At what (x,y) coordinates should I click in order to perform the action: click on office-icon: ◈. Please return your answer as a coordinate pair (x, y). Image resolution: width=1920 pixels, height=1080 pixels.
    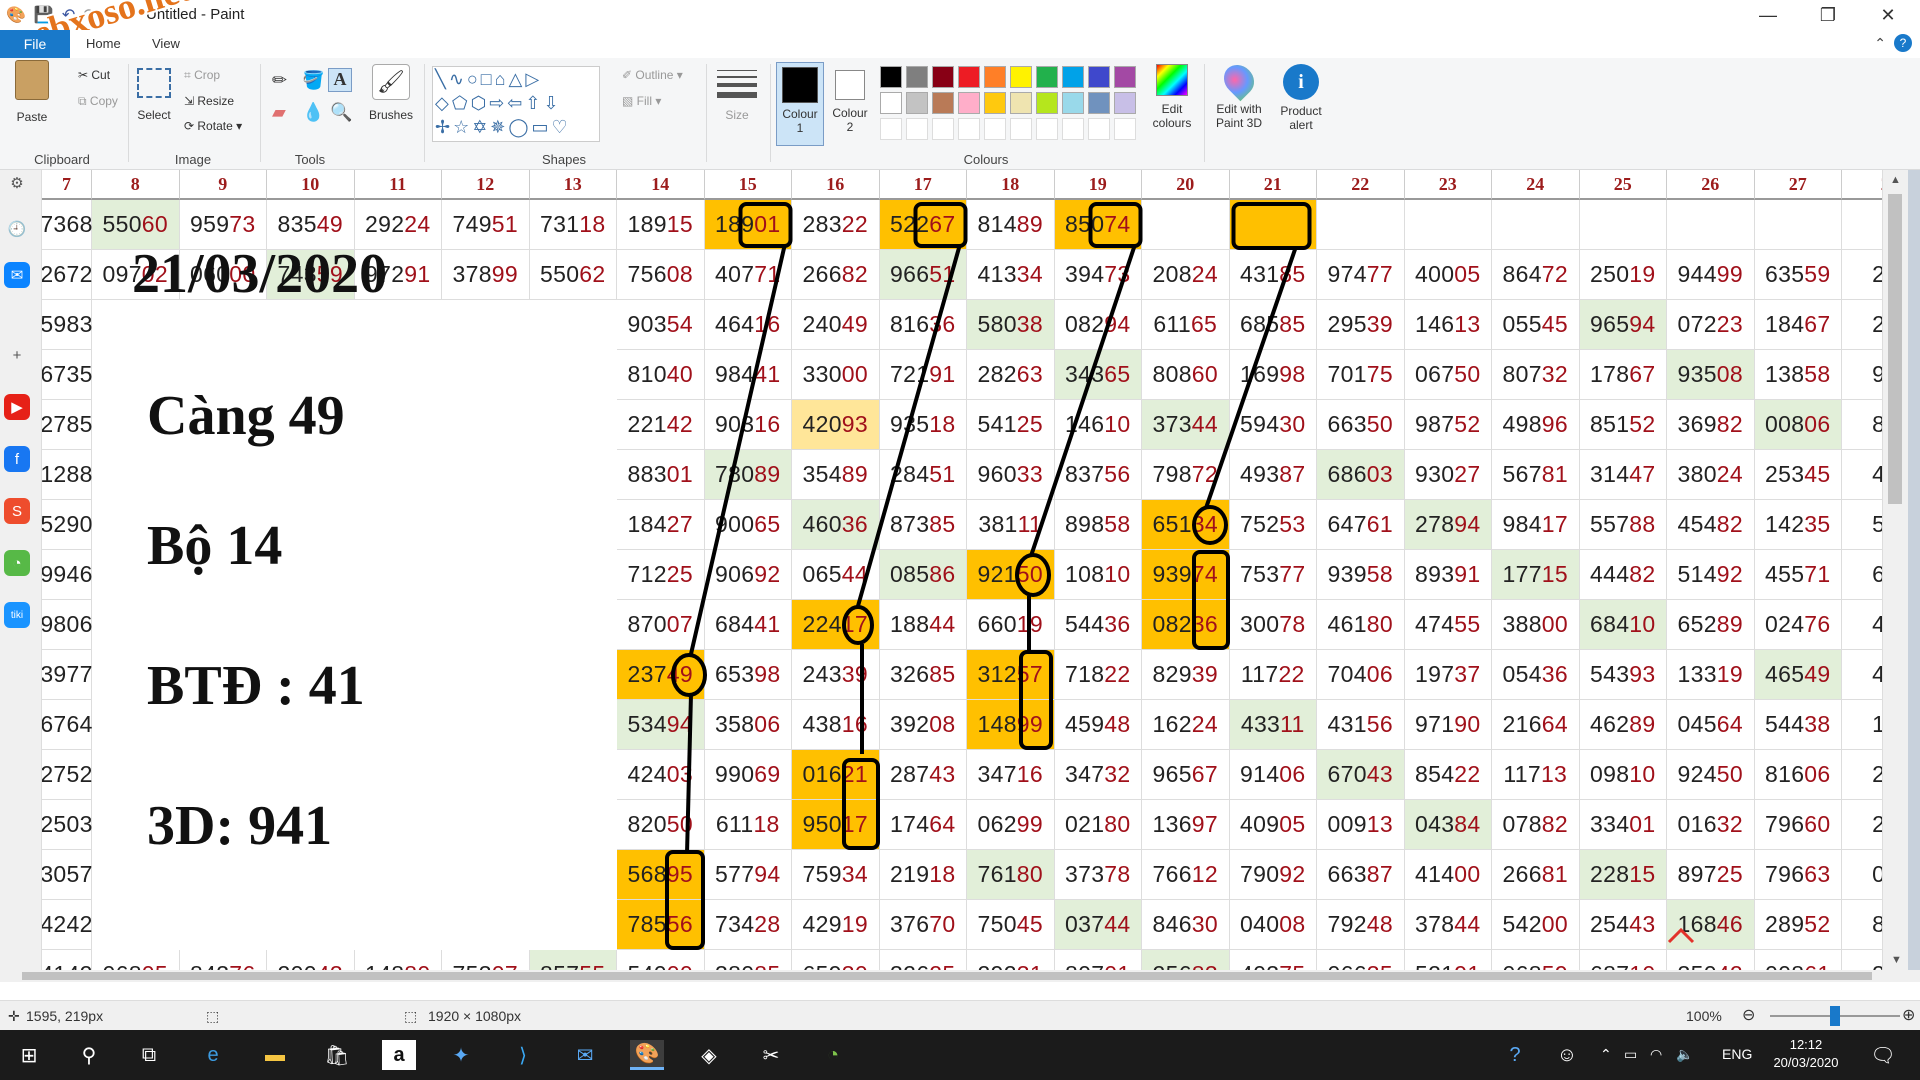
    Looking at the image, I should click on (709, 1055).